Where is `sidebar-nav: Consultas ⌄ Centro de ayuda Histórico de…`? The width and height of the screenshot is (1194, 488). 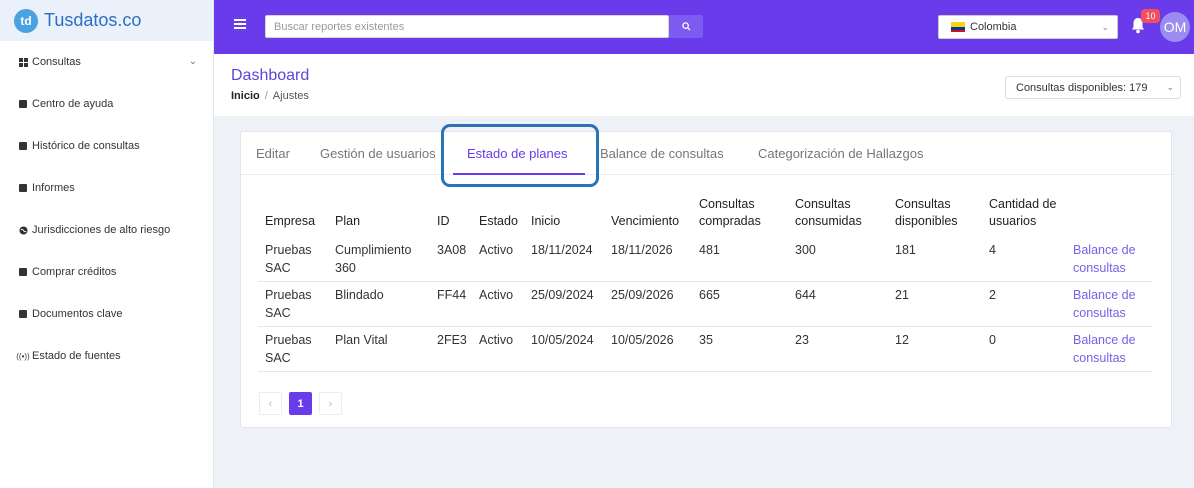
sidebar-nav: Consultas ⌄ Centro de ayuda Histórico de… is located at coordinates (106, 209).